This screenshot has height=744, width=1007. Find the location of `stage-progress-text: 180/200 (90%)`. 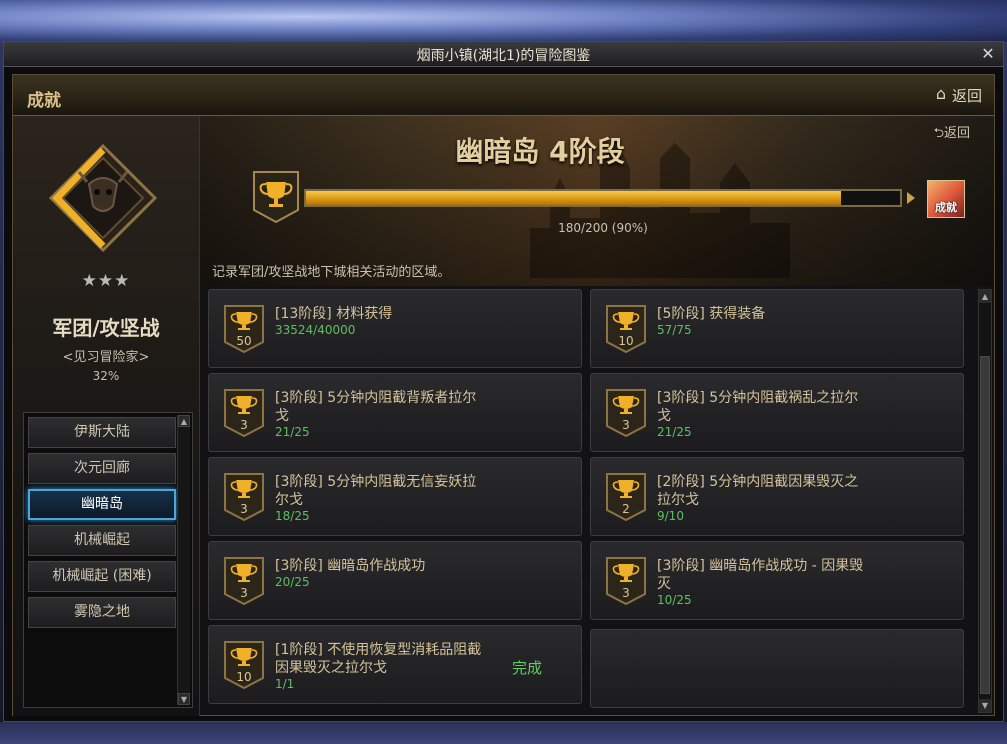

stage-progress-text: 180/200 (90%) is located at coordinates (603, 228).